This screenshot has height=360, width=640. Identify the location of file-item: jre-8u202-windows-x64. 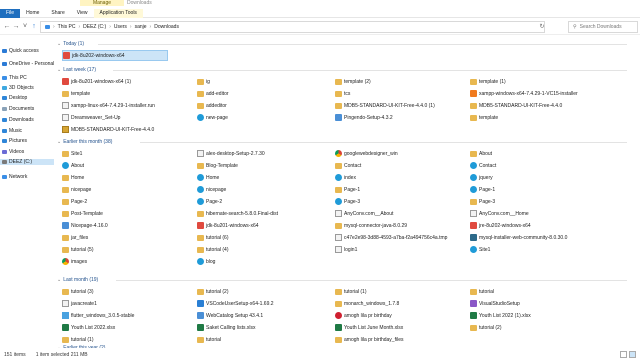
(550, 225).